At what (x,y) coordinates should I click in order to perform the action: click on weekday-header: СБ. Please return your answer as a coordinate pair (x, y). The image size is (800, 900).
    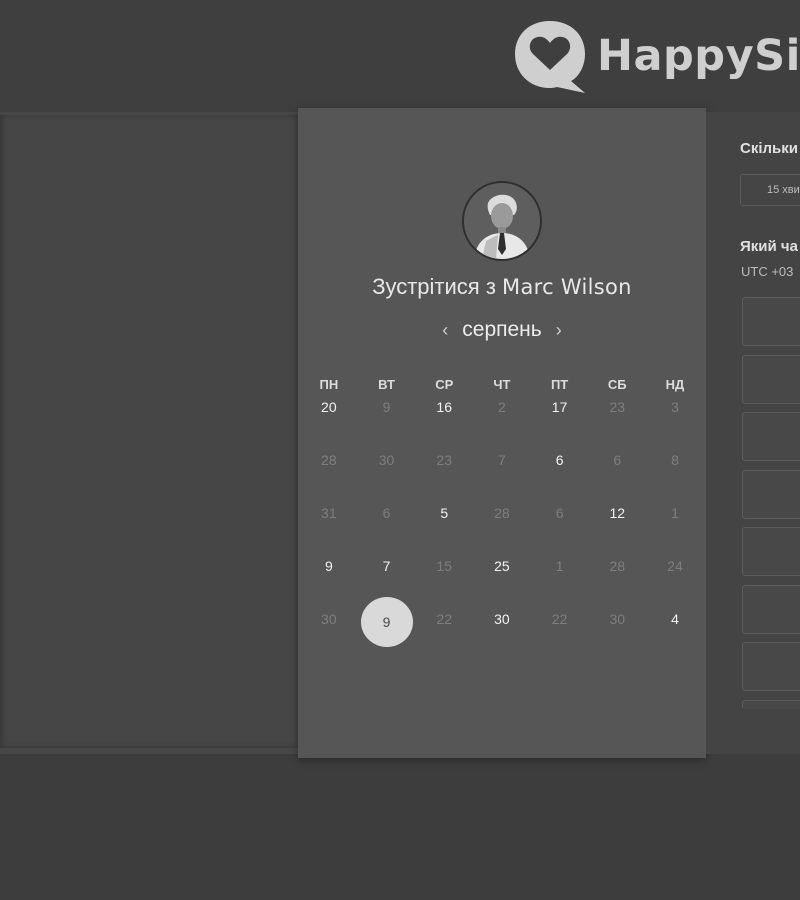
    Looking at the image, I should click on (617, 384).